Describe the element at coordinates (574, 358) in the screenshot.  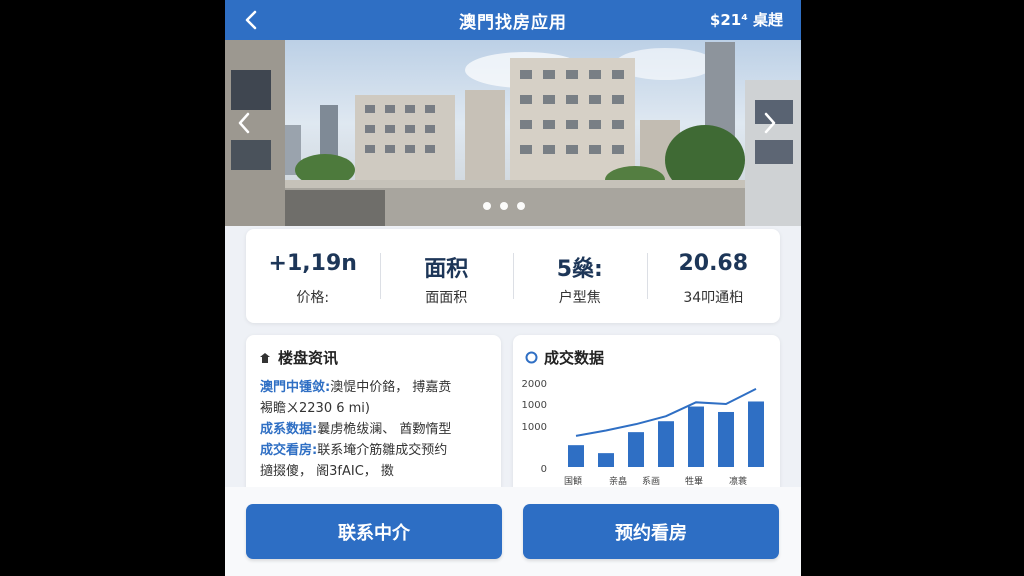
I see `deal-card-title: 成交数据` at that location.